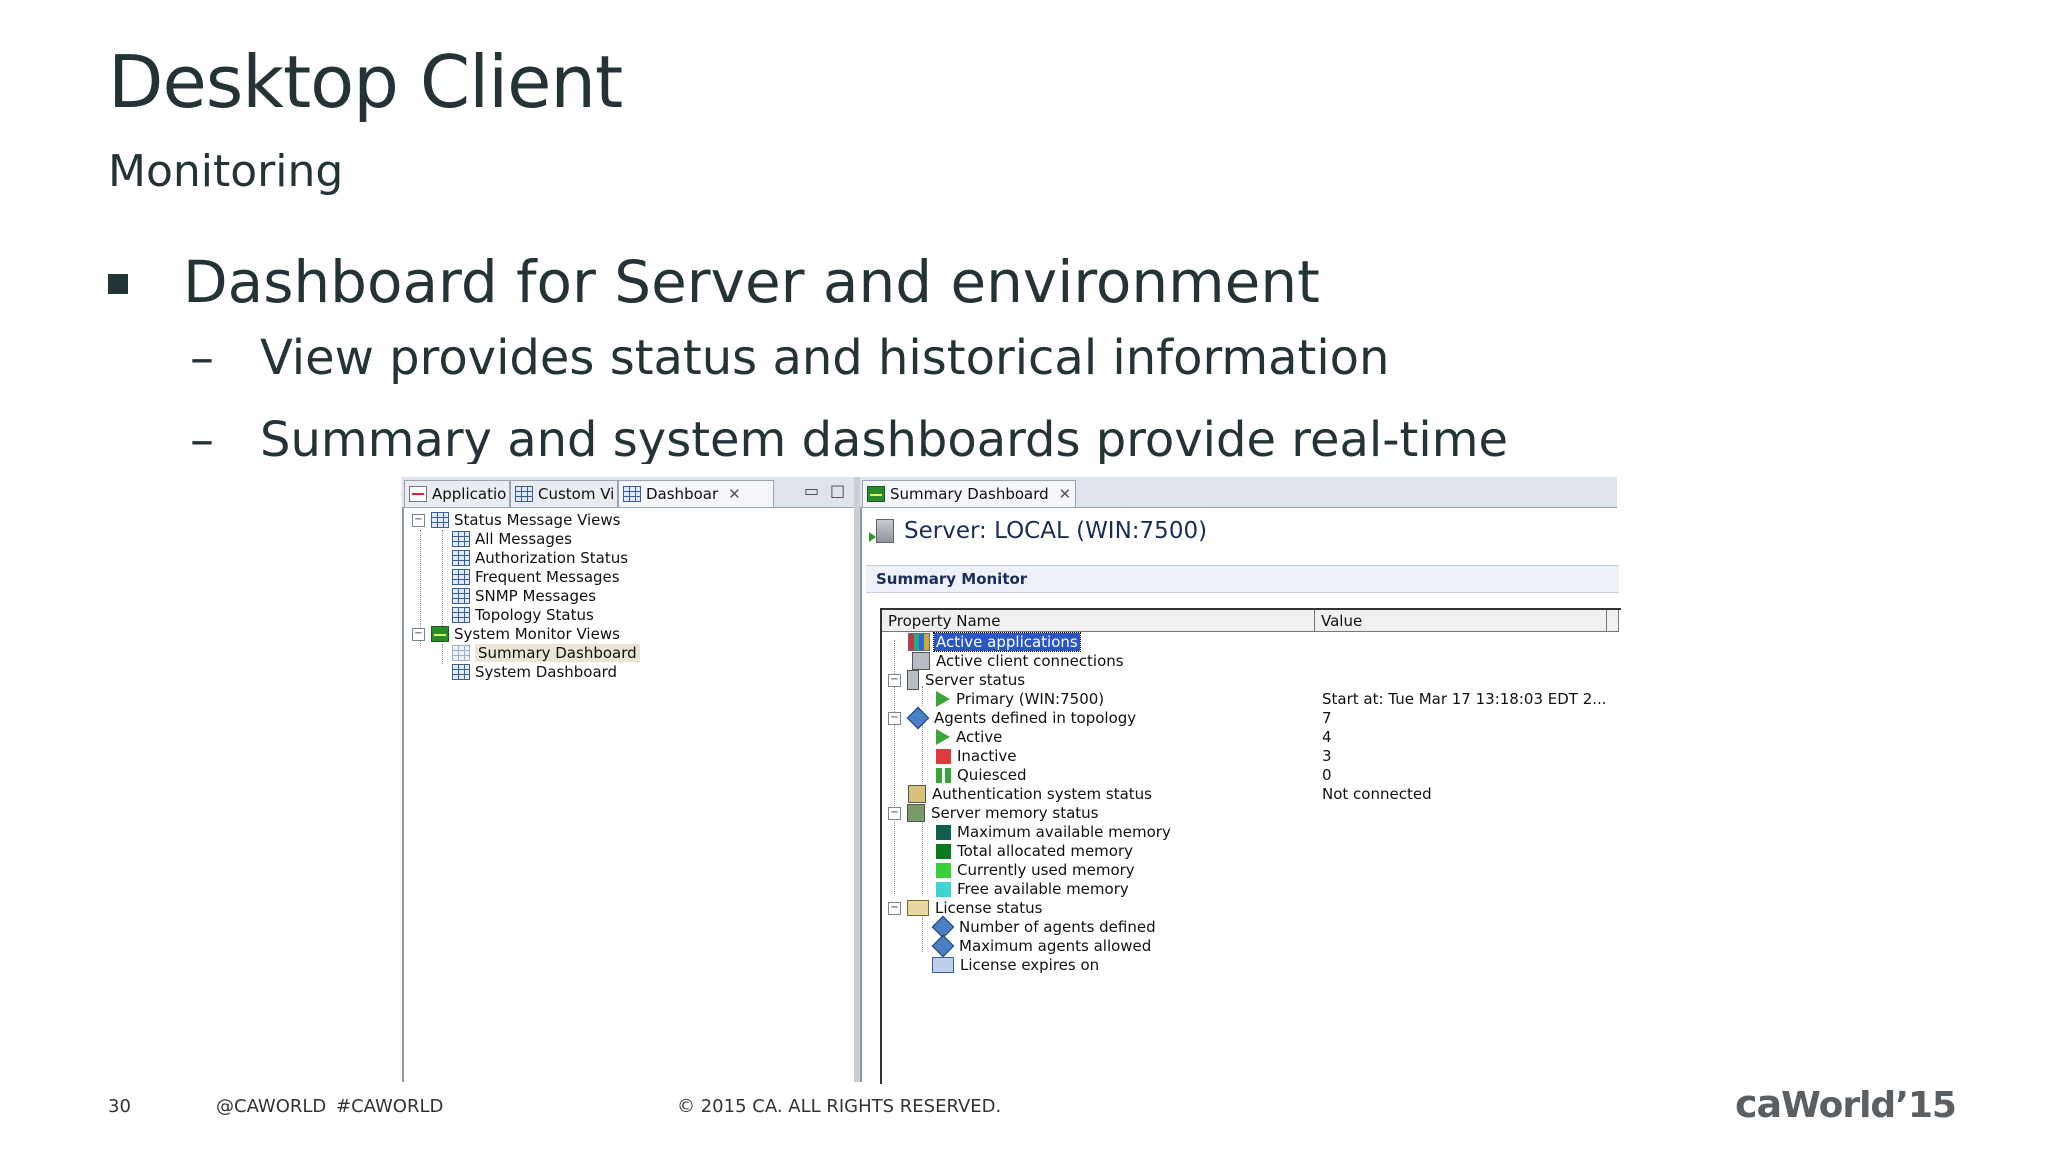  Describe the element at coordinates (390, 1106) in the screenshot. I see `social-hashtag: #CAWORLD` at that location.